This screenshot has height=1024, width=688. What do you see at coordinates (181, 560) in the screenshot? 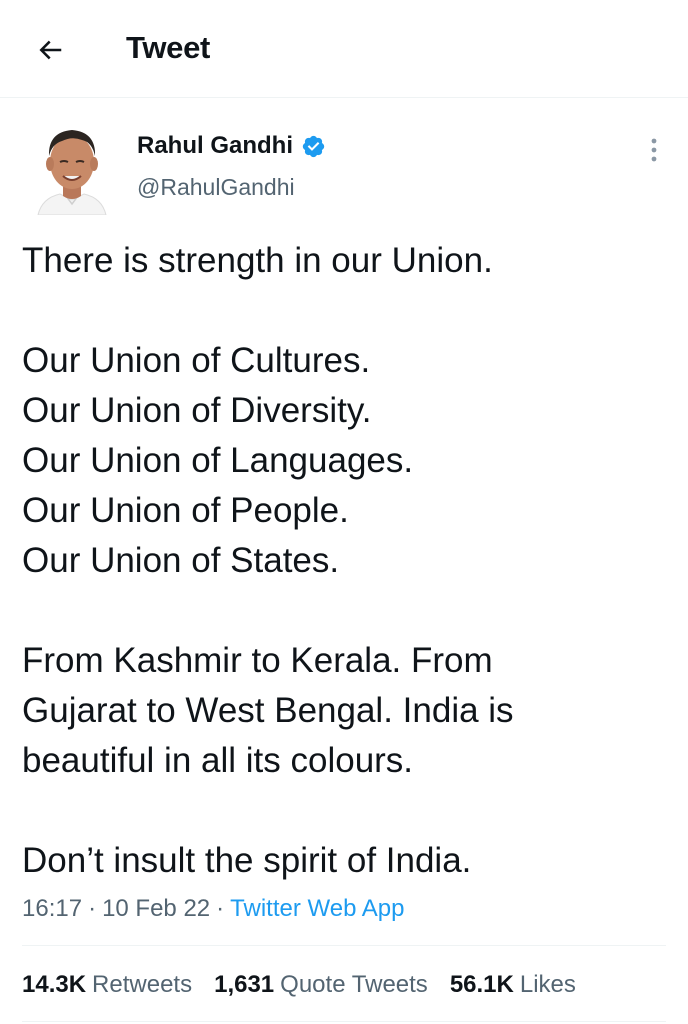
I see `tweet-line: Our Union of States.` at bounding box center [181, 560].